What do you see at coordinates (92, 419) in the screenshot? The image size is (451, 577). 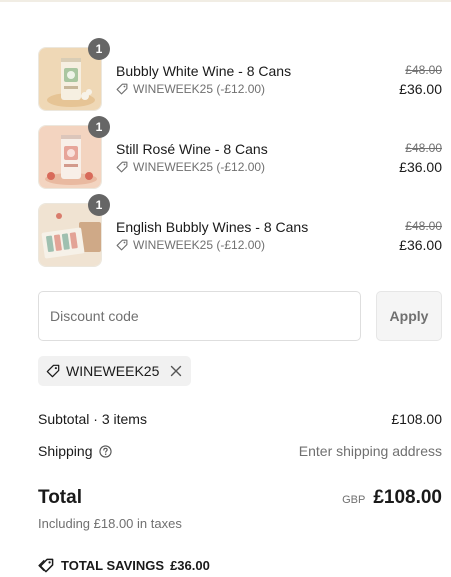 I see `subtotal-label: Subtotal · 3 items` at bounding box center [92, 419].